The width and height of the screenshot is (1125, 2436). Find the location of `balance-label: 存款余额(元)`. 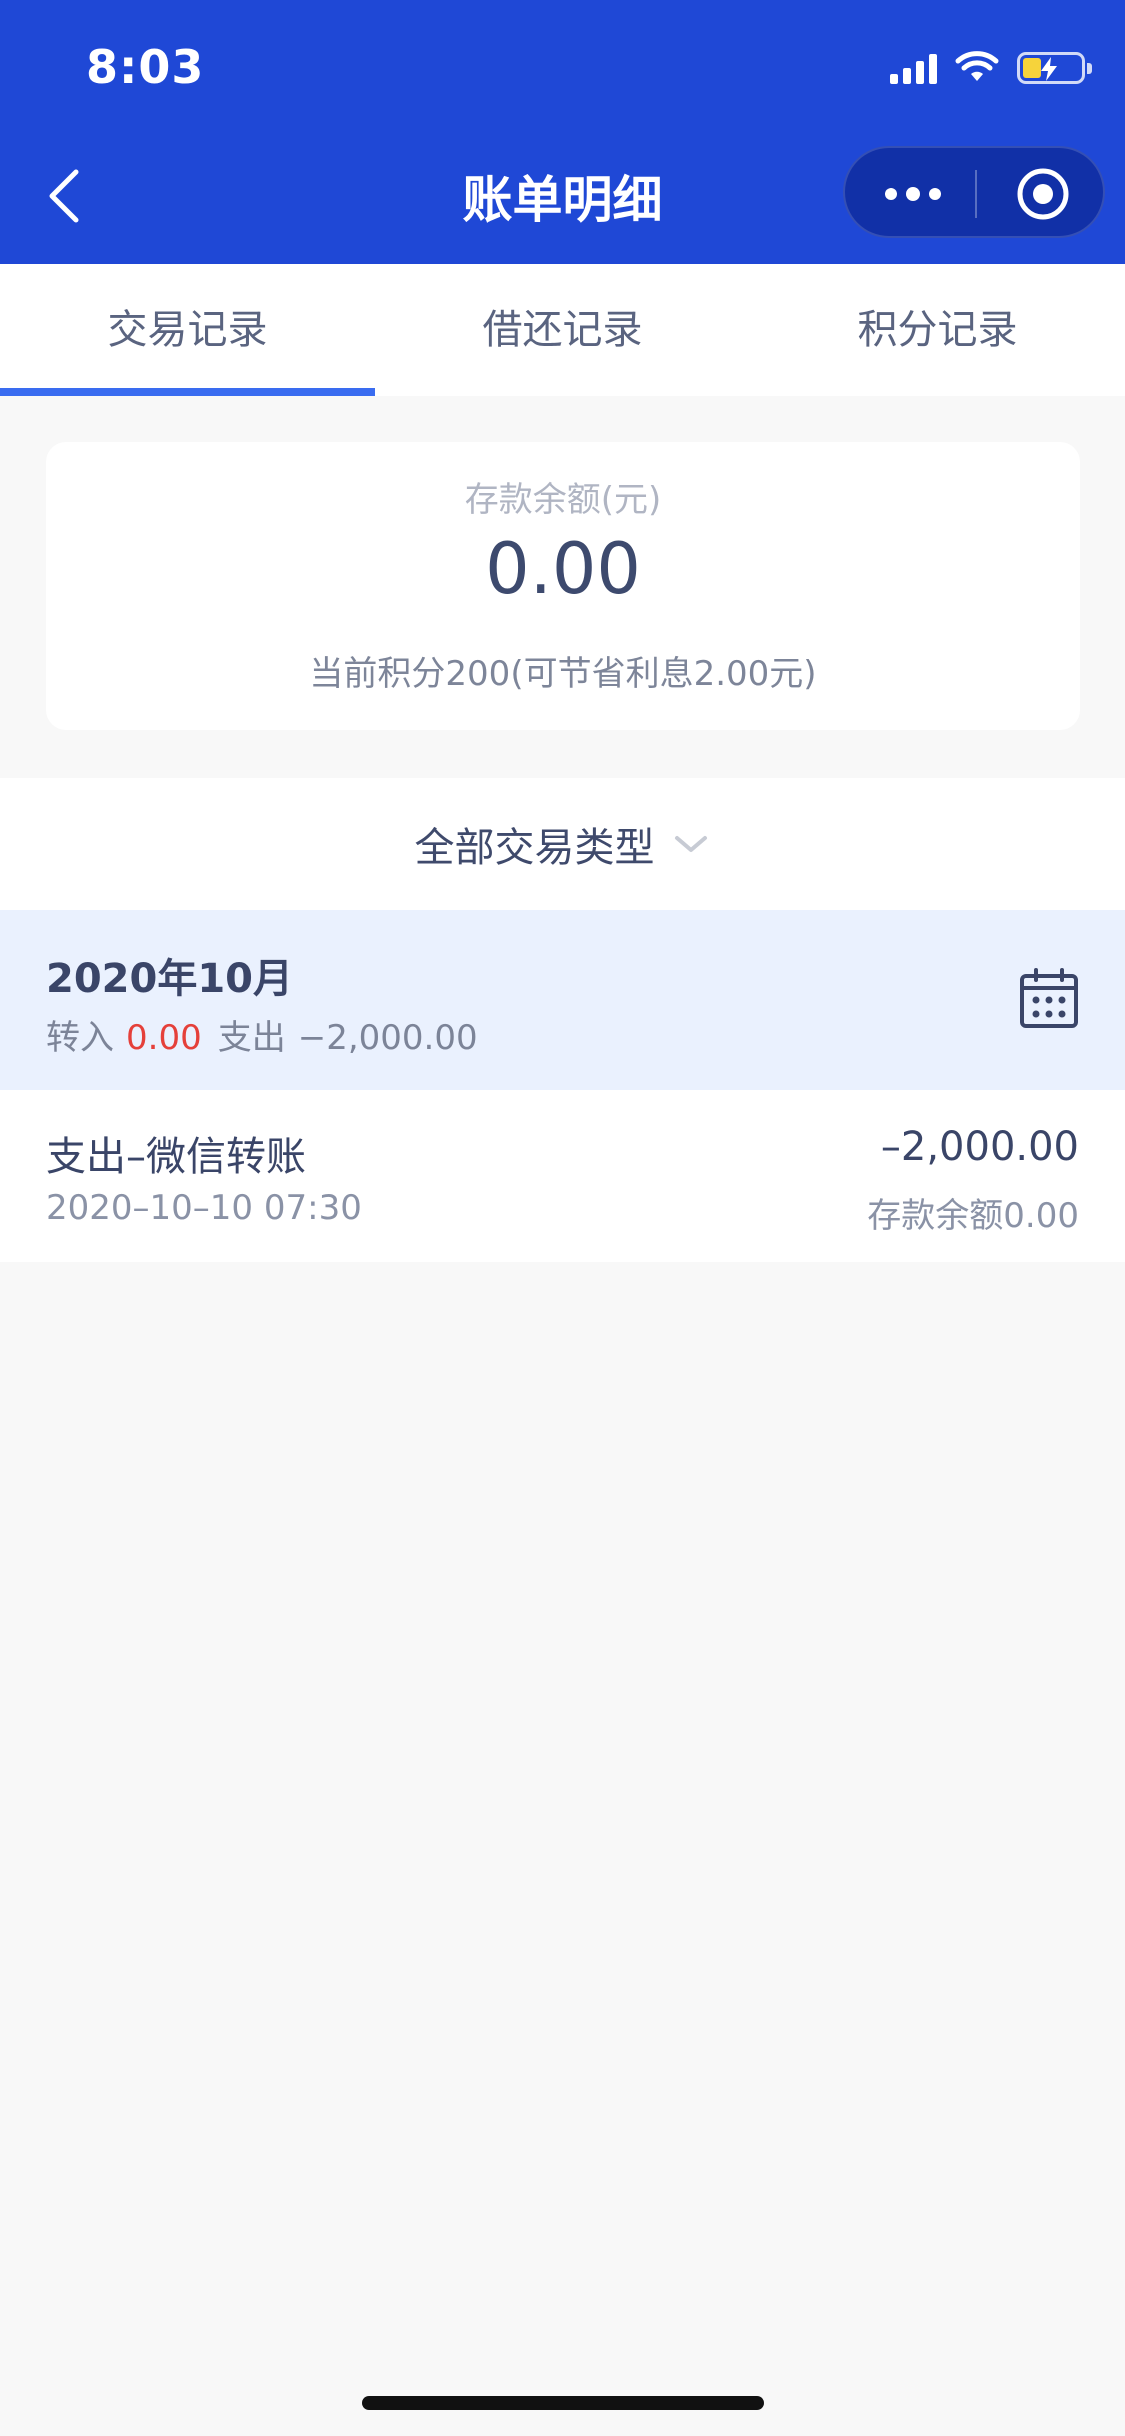

balance-label: 存款余额(元) is located at coordinates (563, 500).